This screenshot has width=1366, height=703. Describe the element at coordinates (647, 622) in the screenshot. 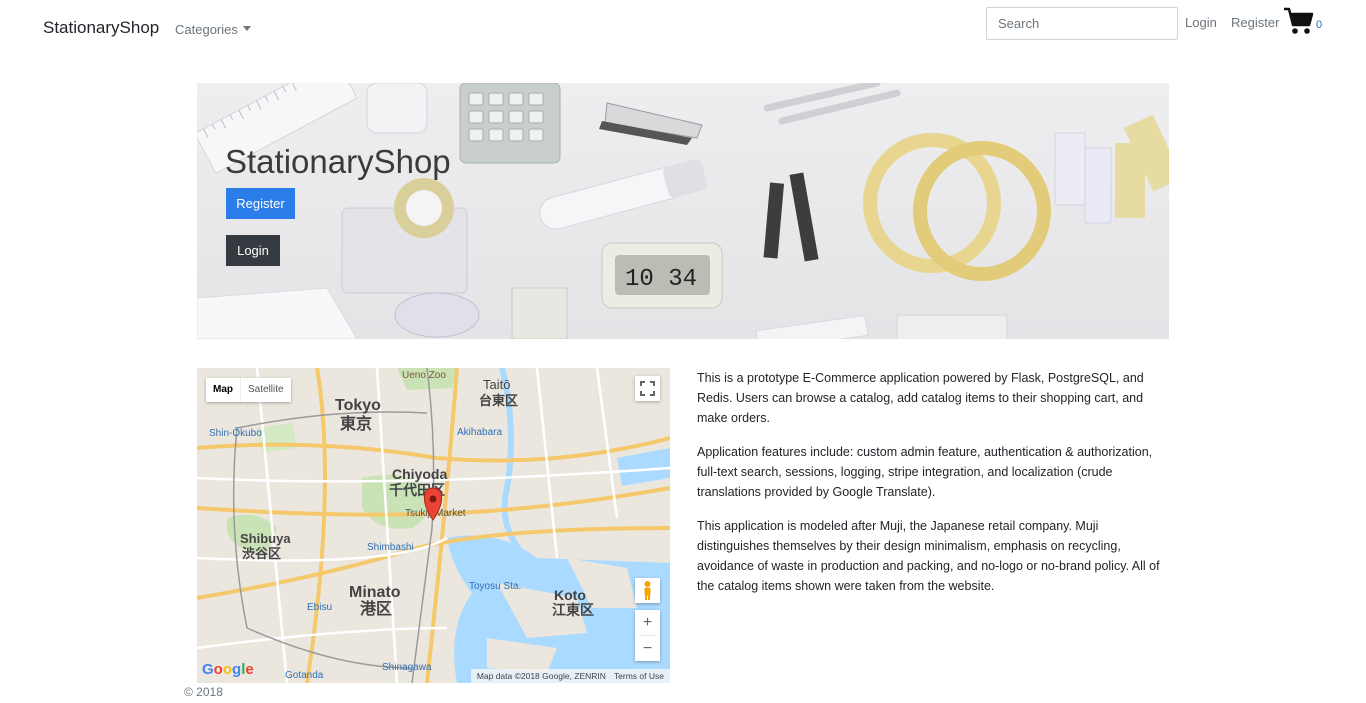

I see `zoom-in-button: +` at that location.